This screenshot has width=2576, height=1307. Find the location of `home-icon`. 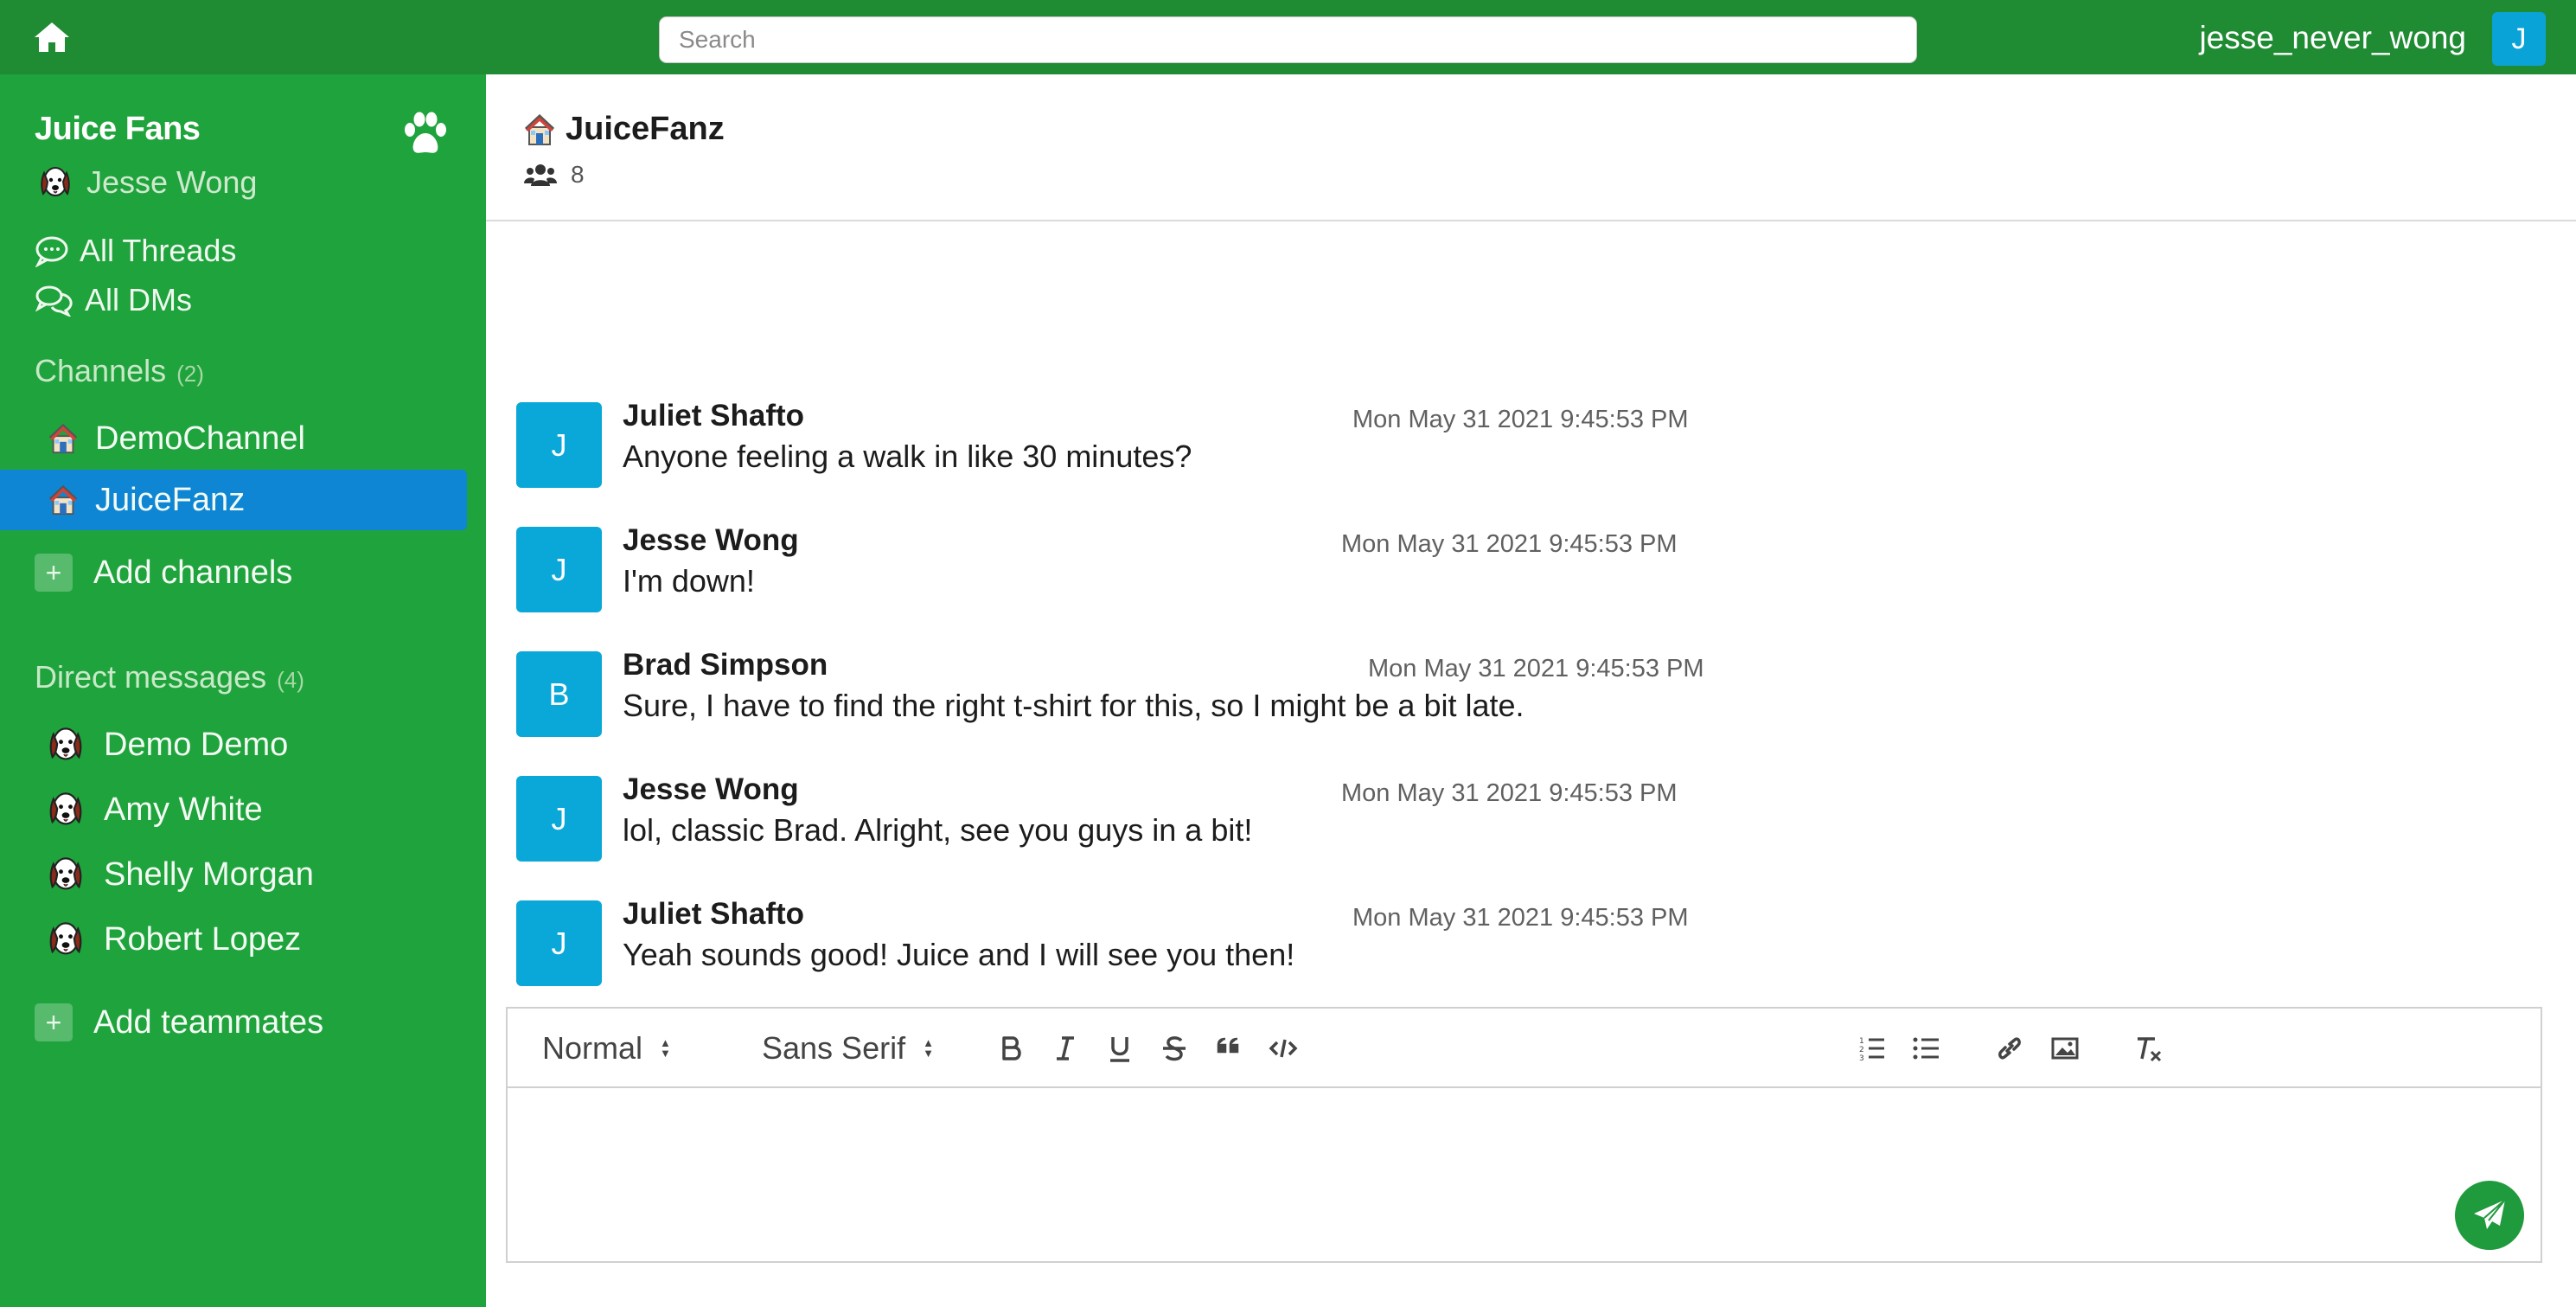

home-icon is located at coordinates (52, 37).